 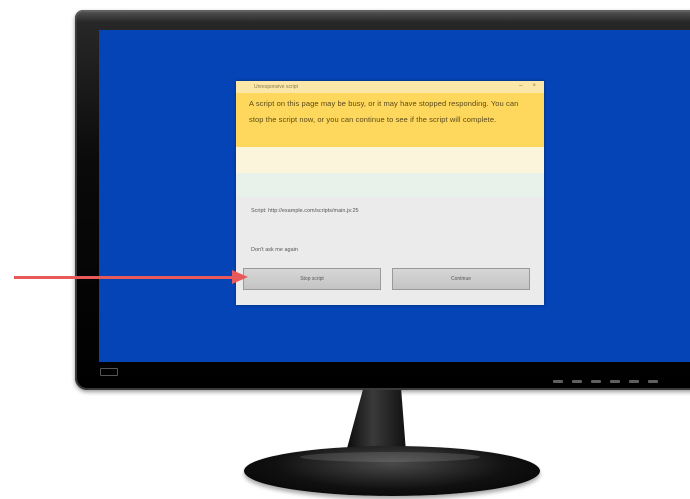 What do you see at coordinates (461, 279) in the screenshot?
I see `continue-button: Continue` at bounding box center [461, 279].